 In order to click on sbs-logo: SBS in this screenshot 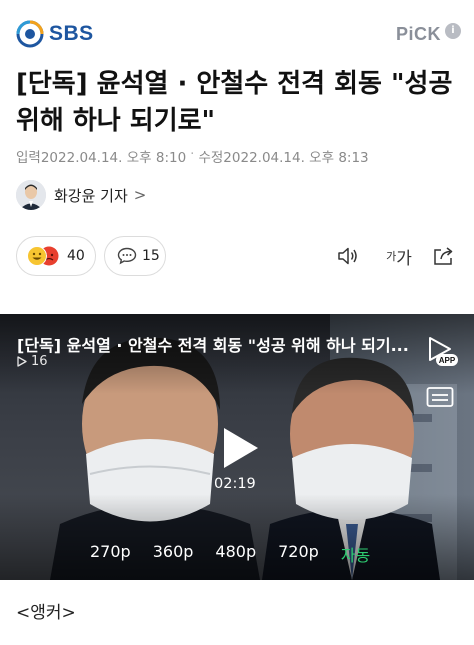, I will do `click(55, 34)`.